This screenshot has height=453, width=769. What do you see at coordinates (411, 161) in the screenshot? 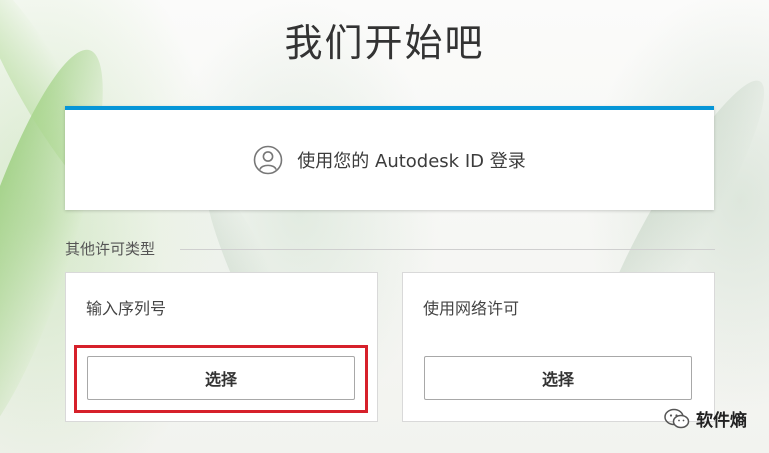
I see `signin-label: 使用您的 Autodesk ID 登录` at bounding box center [411, 161].